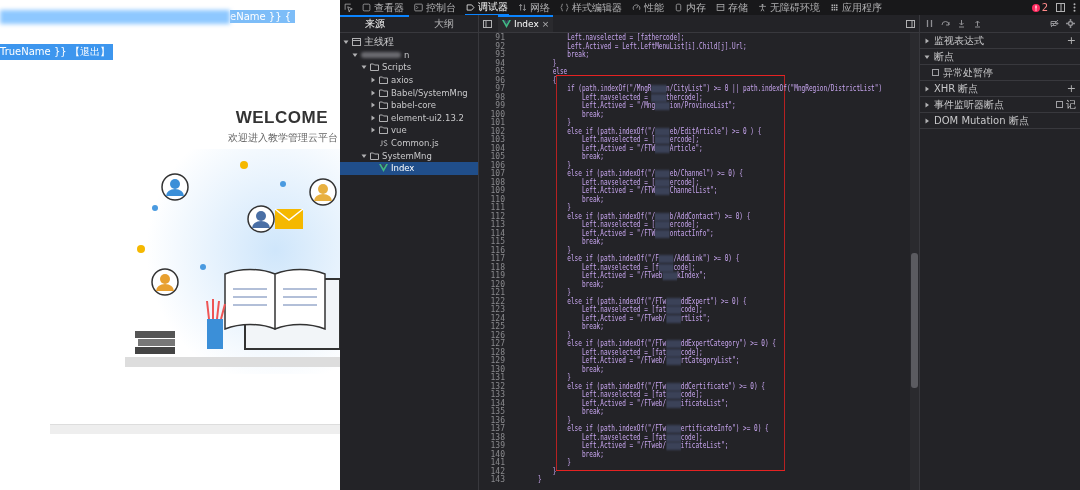 The height and width of the screenshot is (490, 1080). Describe the element at coordinates (1044, 7) in the screenshot. I see `error-count: 2` at that location.